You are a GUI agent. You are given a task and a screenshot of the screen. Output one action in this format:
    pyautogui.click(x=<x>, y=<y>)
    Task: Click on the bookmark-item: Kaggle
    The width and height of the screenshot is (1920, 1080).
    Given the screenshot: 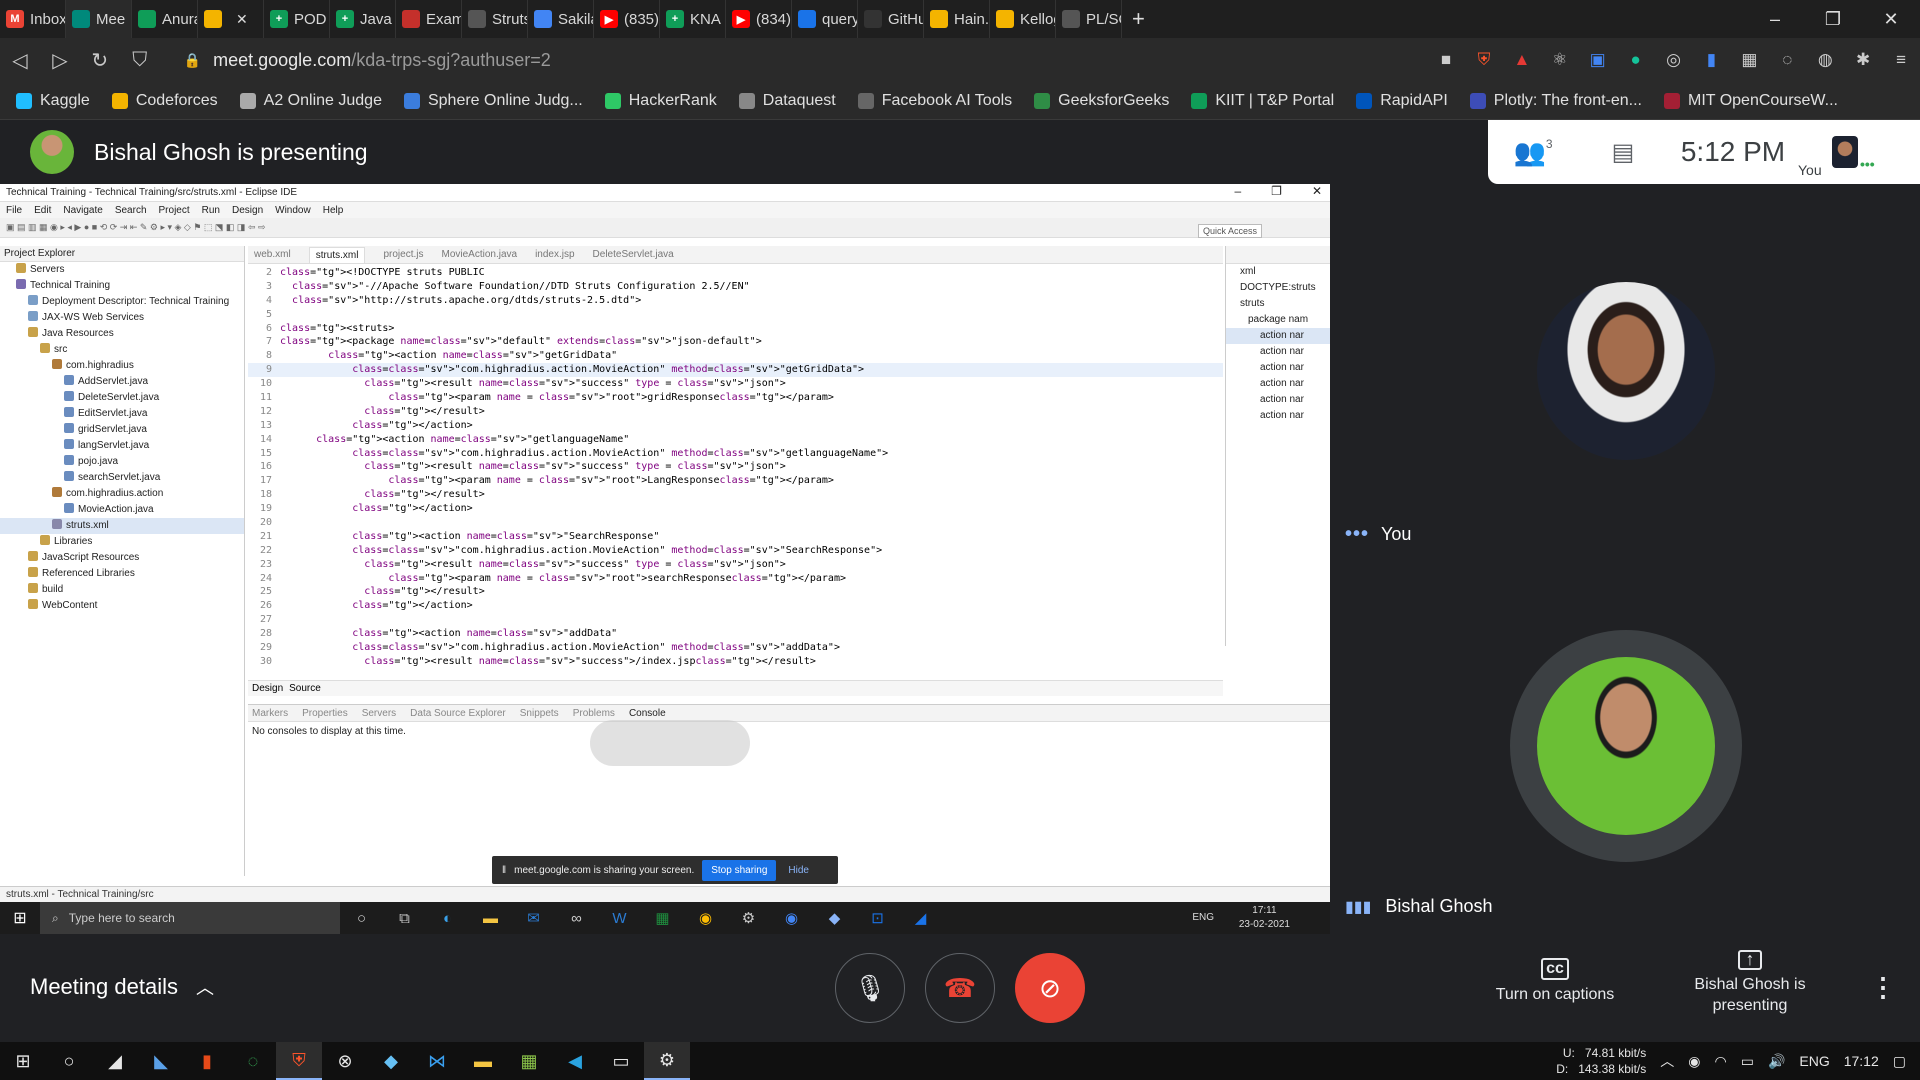 What is the action you would take?
    pyautogui.click(x=53, y=101)
    